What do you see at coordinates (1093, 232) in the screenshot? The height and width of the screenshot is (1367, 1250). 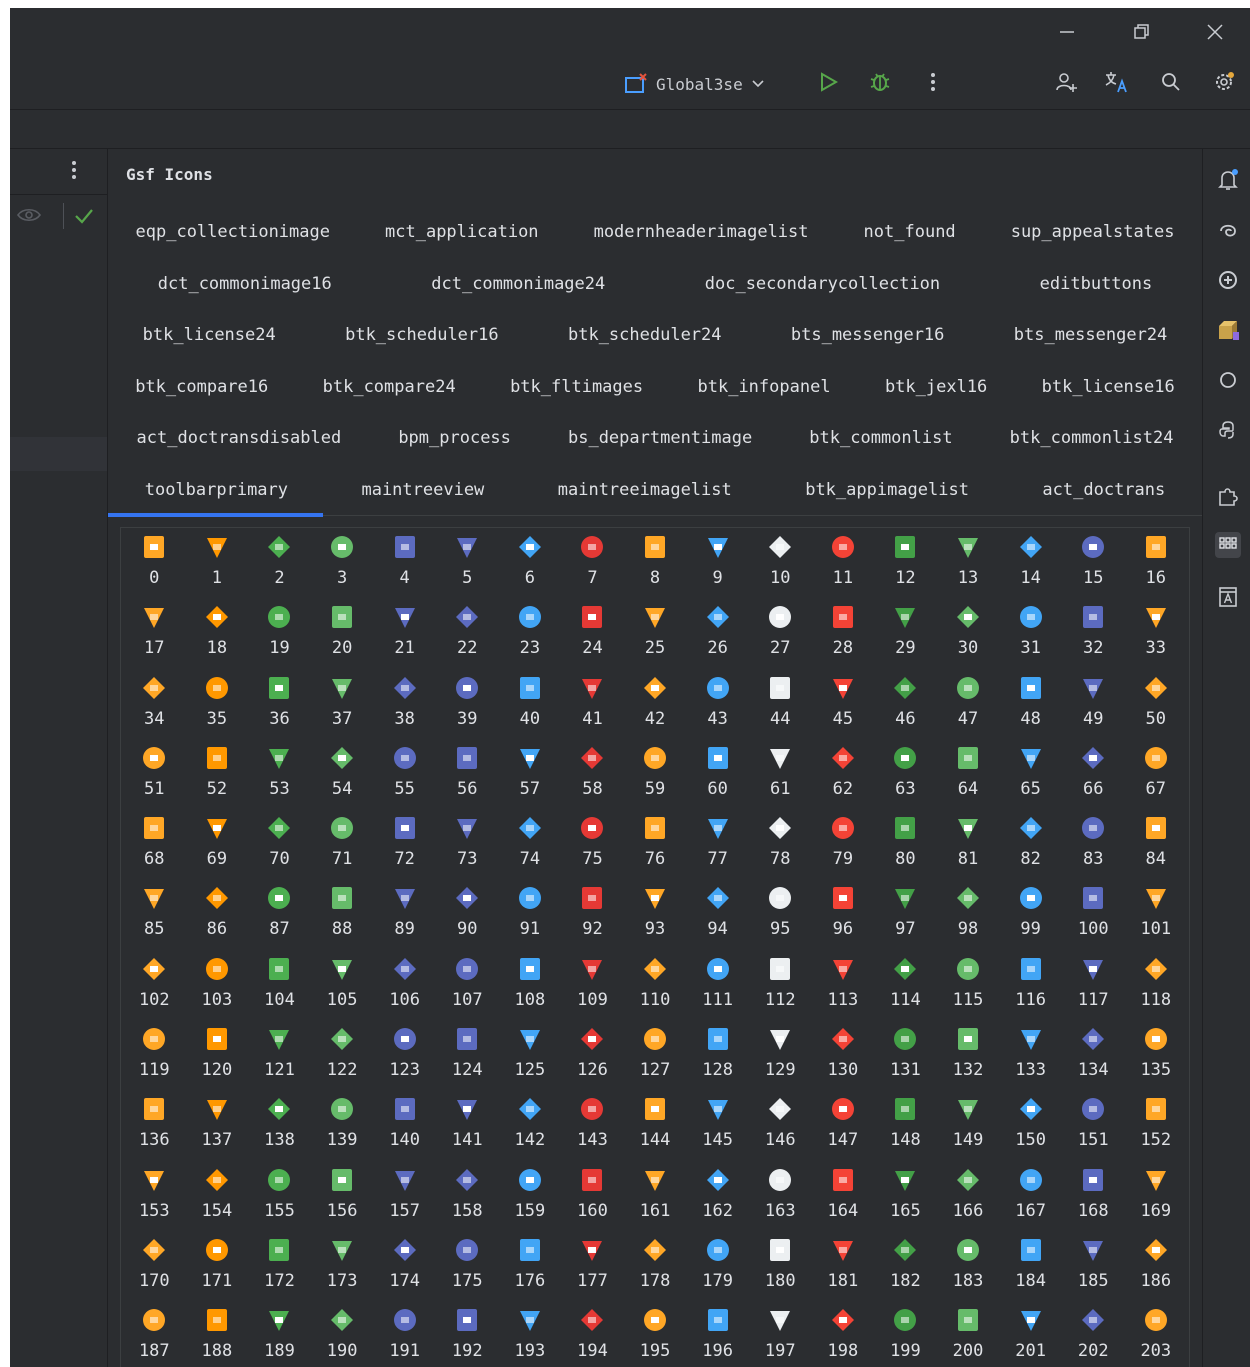 I see `tab-sup-appealstates: sup_appealstates` at bounding box center [1093, 232].